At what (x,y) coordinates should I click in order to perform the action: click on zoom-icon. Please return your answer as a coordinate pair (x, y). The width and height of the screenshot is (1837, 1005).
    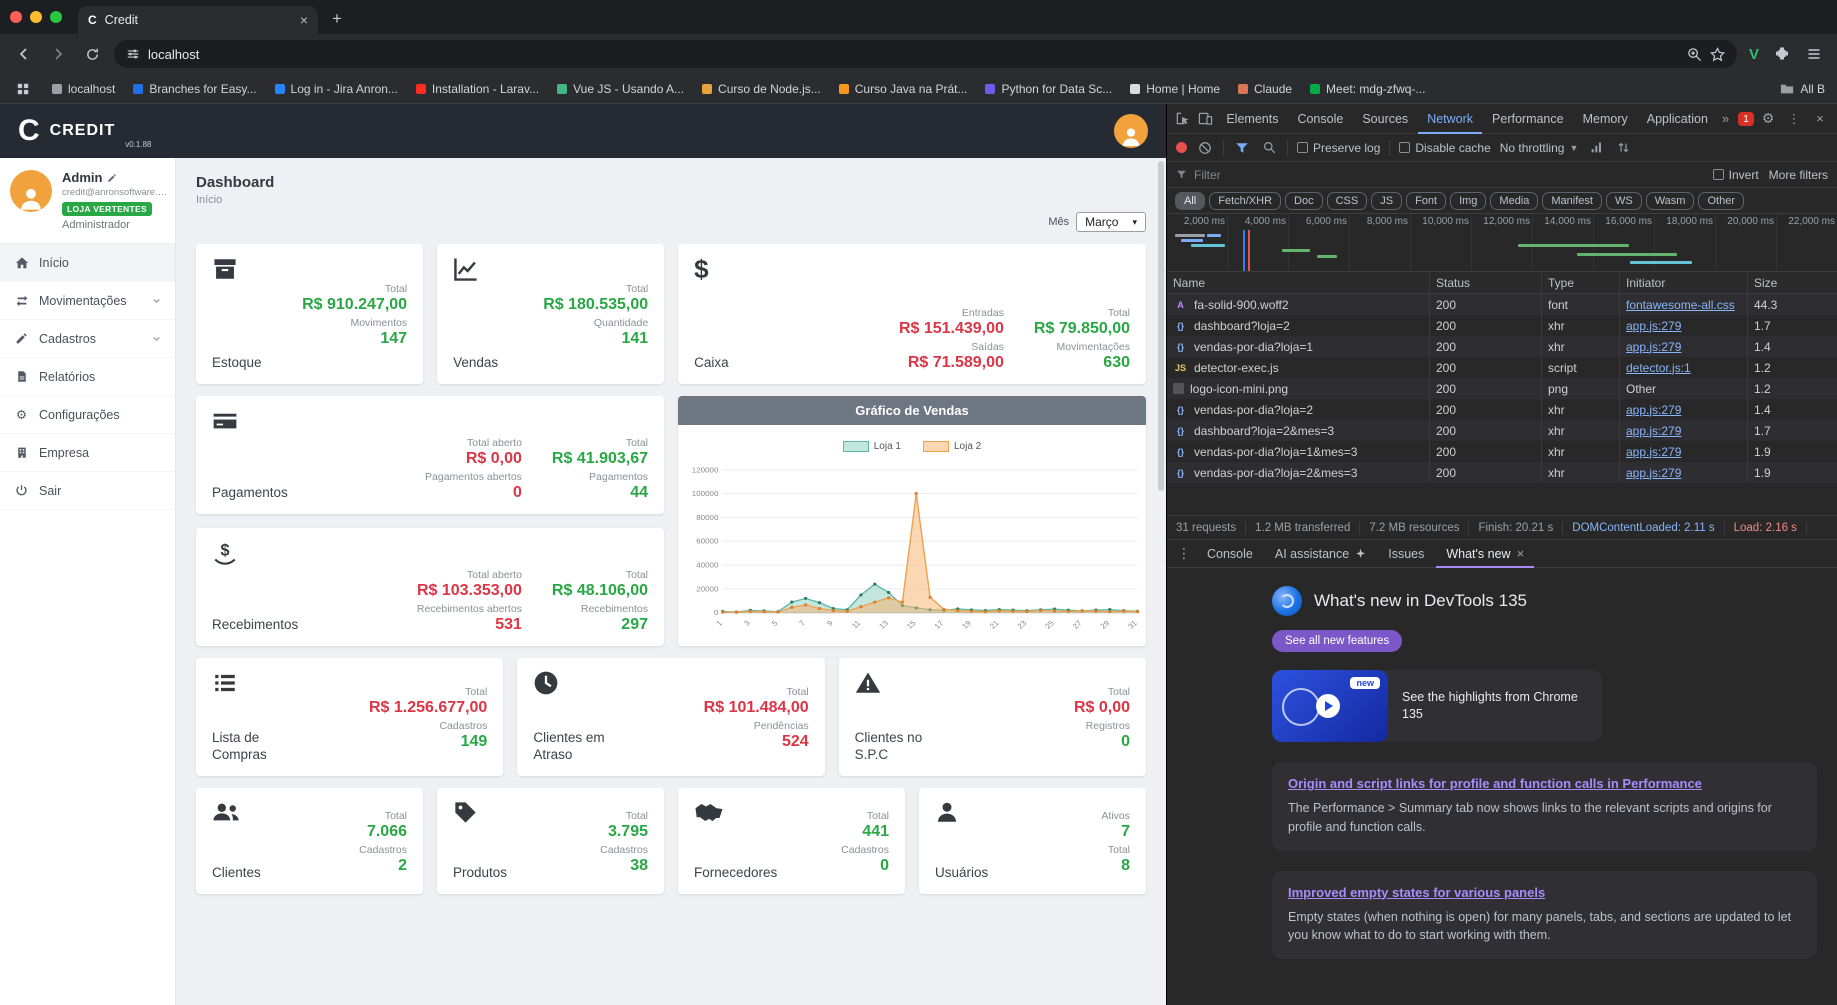
    Looking at the image, I should click on (1694, 54).